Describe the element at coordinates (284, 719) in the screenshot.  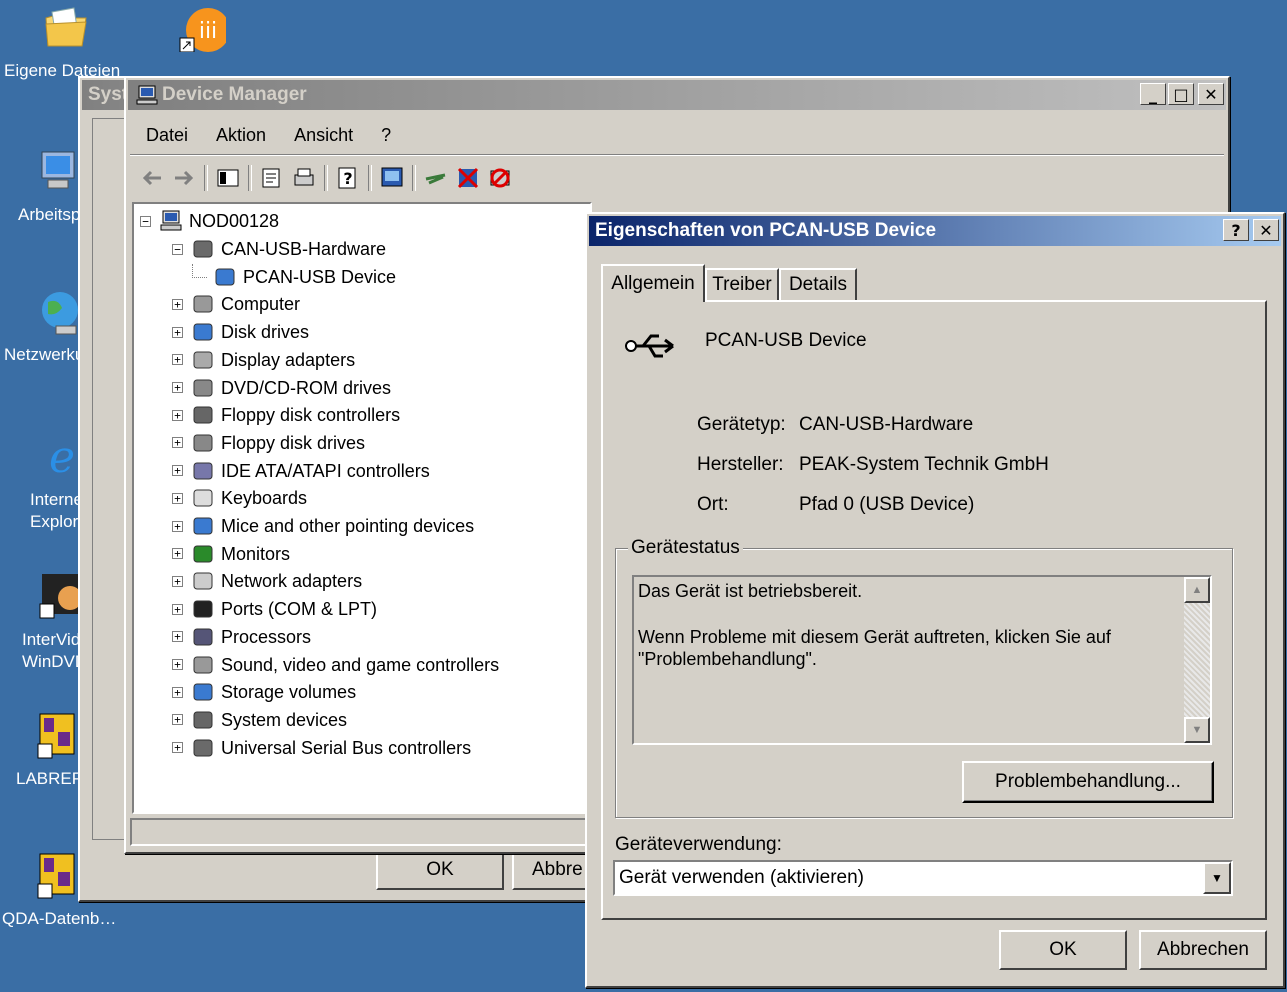
I see `tree-item-label: System devices` at that location.